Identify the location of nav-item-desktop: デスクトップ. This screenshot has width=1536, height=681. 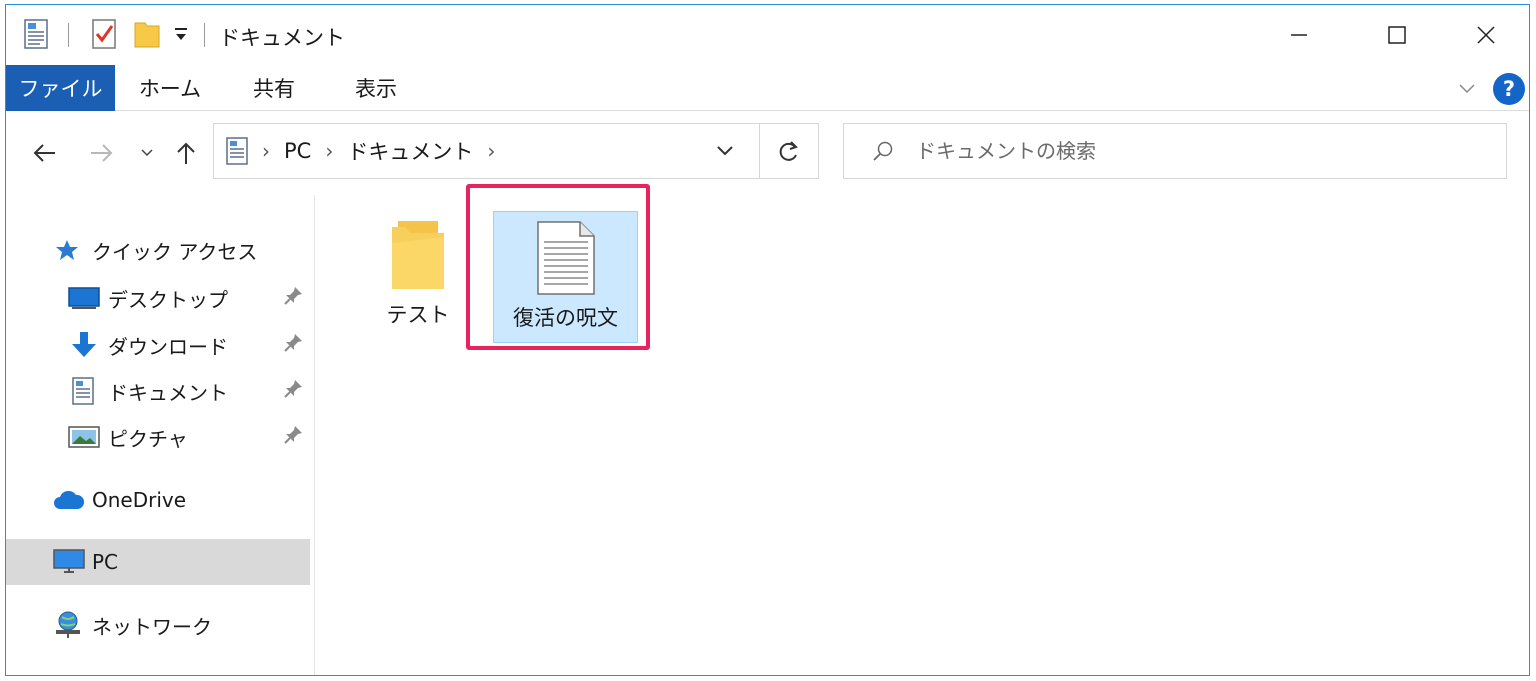
(158, 298).